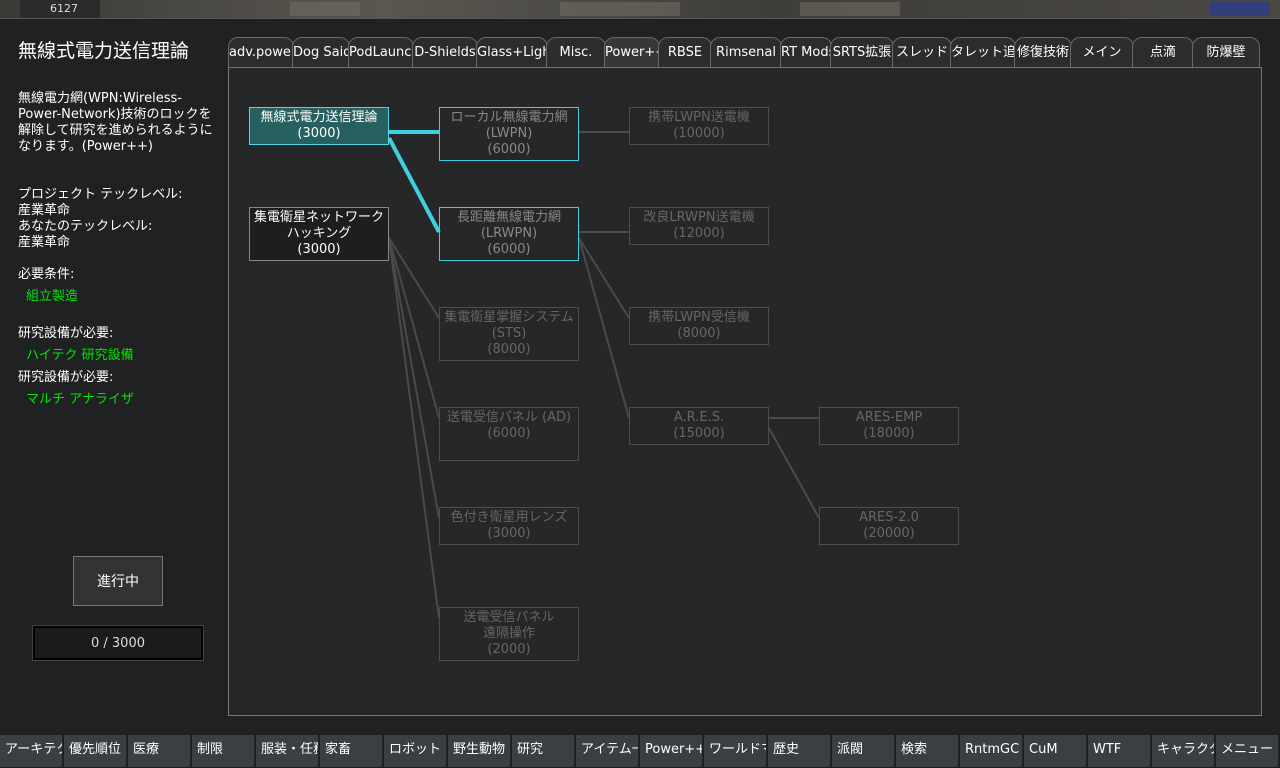  I want to click on tab: スレッド, so click(922, 53).